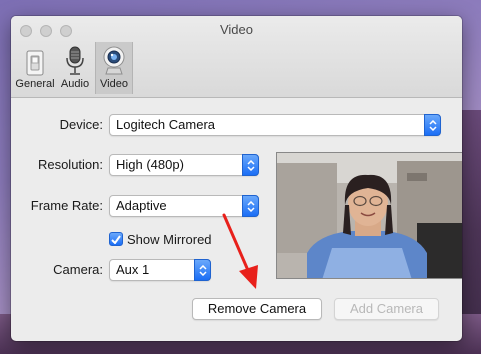 The height and width of the screenshot is (354, 481). I want to click on camera-popup: Aux 1, so click(160, 270).